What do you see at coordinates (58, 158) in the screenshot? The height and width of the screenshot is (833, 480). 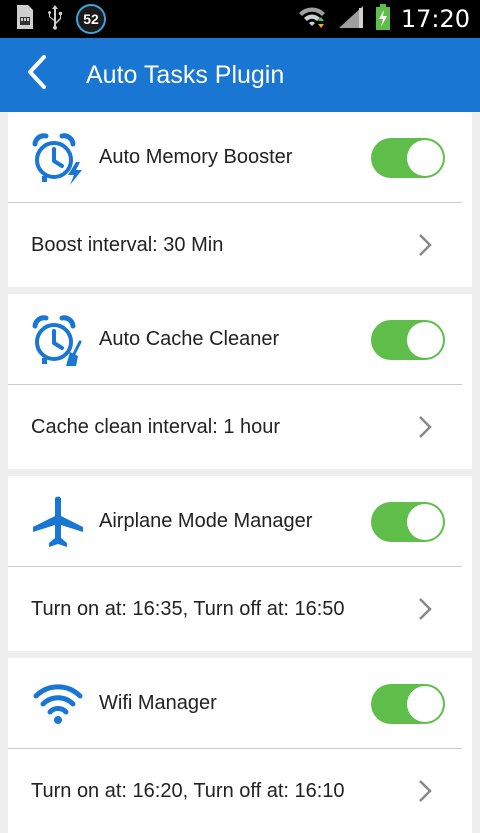 I see `alarm-clock-bolt-icon` at bounding box center [58, 158].